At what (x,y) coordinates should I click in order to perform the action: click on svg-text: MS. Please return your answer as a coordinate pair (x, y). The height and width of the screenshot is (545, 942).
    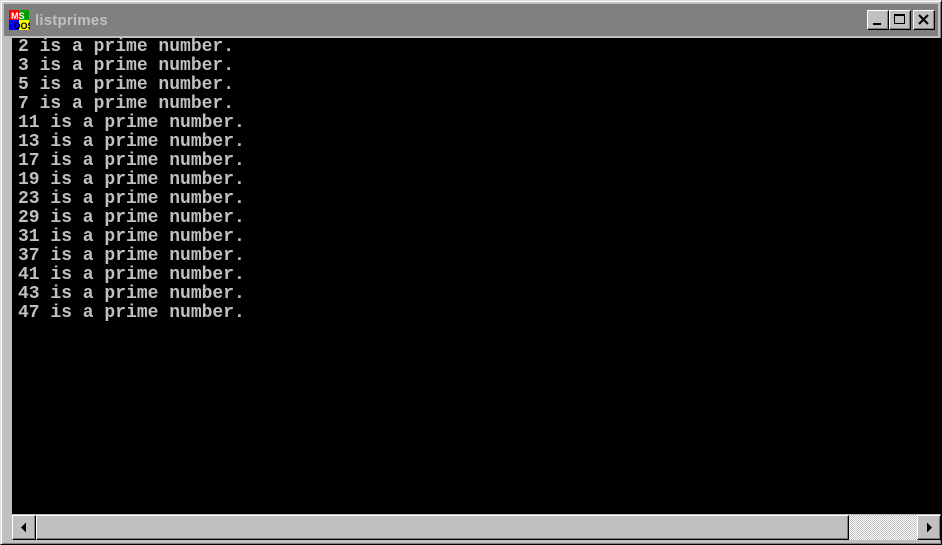
    Looking at the image, I should click on (18, 16).